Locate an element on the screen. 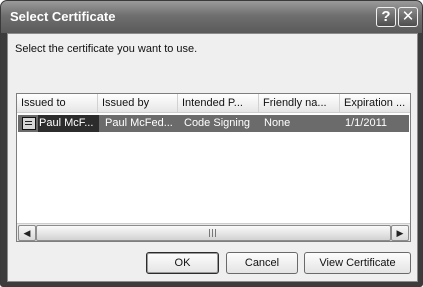 Image resolution: width=423 pixels, height=287 pixels. help-icon: ? is located at coordinates (386, 16).